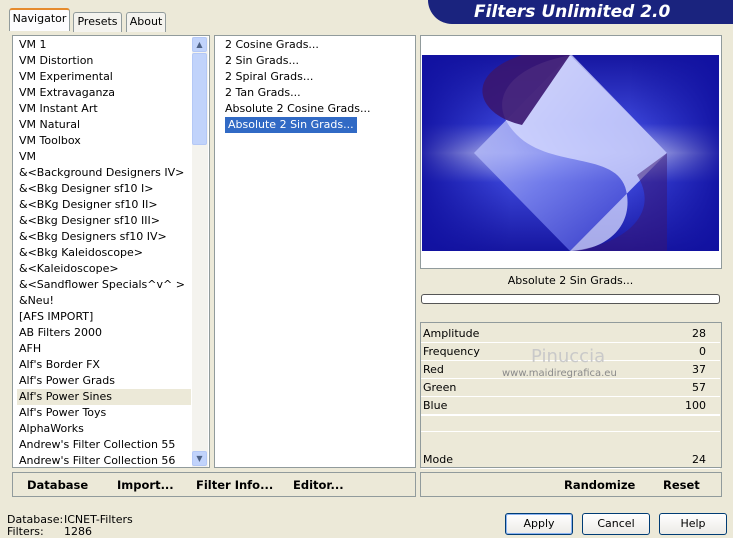 This screenshot has width=733, height=538. Describe the element at coordinates (433, 369) in the screenshot. I see `param-name: Red` at that location.